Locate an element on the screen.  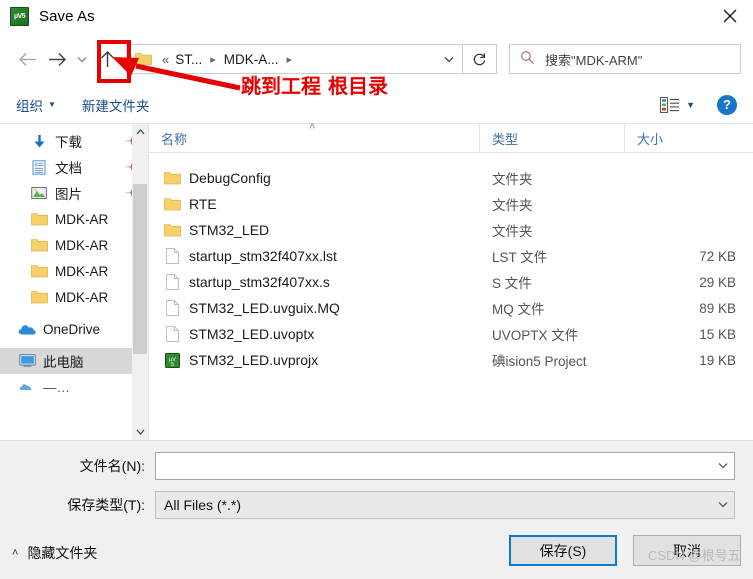
this-pc-icon is located at coordinates (27, 361).